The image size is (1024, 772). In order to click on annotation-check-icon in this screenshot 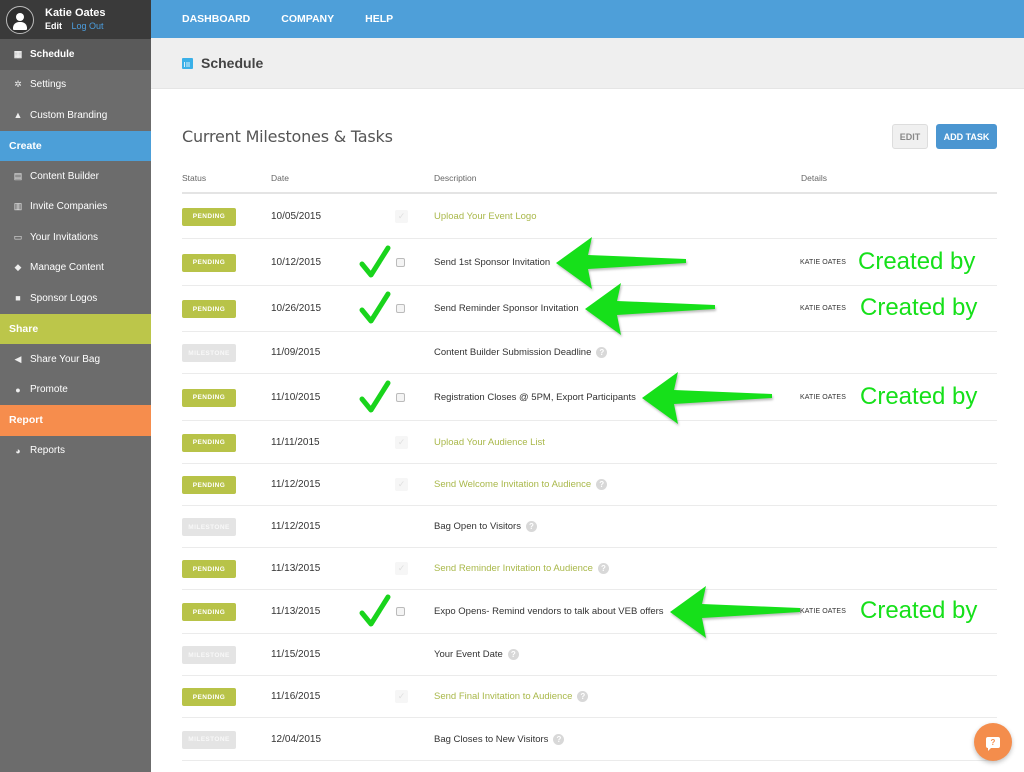, I will do `click(375, 261)`.